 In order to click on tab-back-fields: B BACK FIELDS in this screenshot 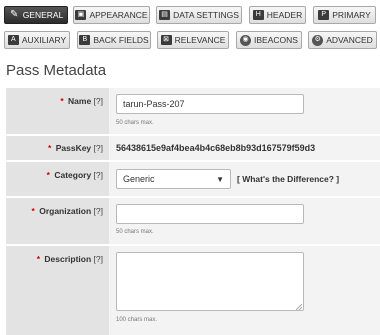, I will do `click(114, 40)`.